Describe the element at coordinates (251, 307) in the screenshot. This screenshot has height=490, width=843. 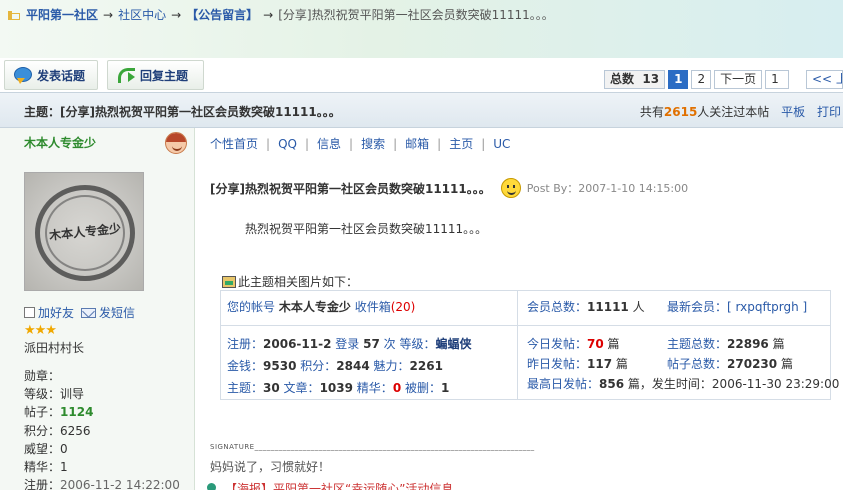
I see `account-label: 您的帐号` at that location.